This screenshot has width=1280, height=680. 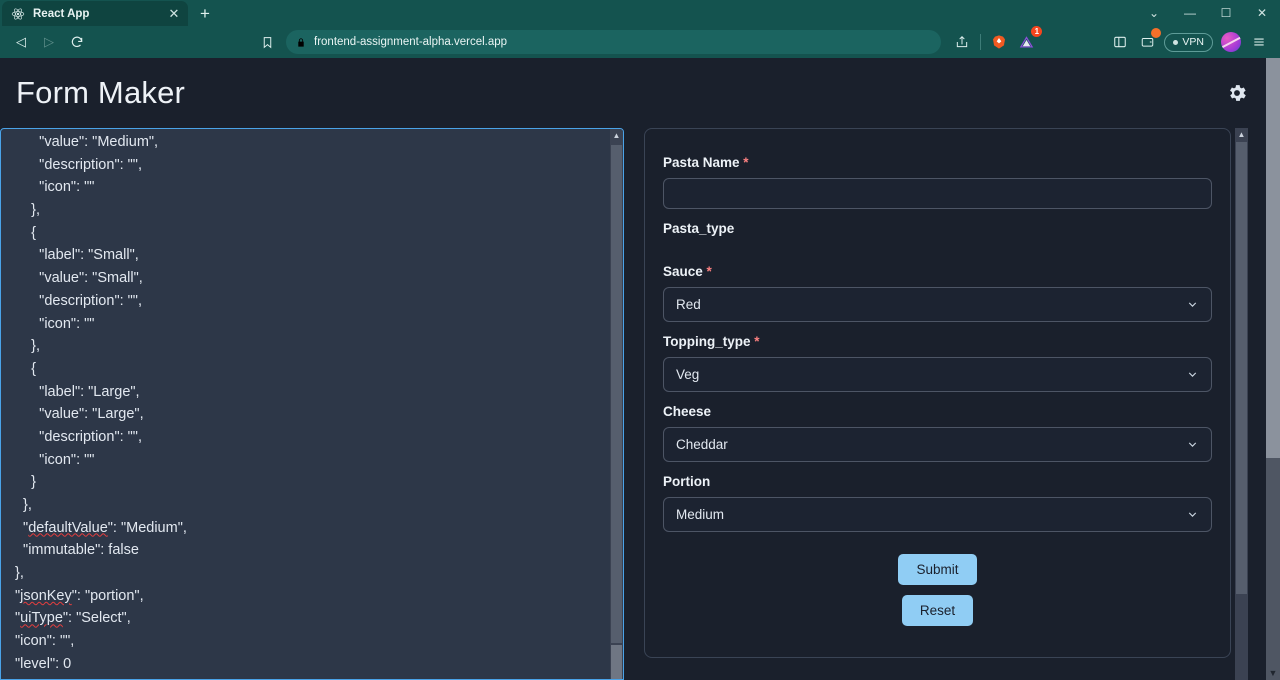 What do you see at coordinates (21, 42) in the screenshot?
I see `back-arrow-icon: ◁` at bounding box center [21, 42].